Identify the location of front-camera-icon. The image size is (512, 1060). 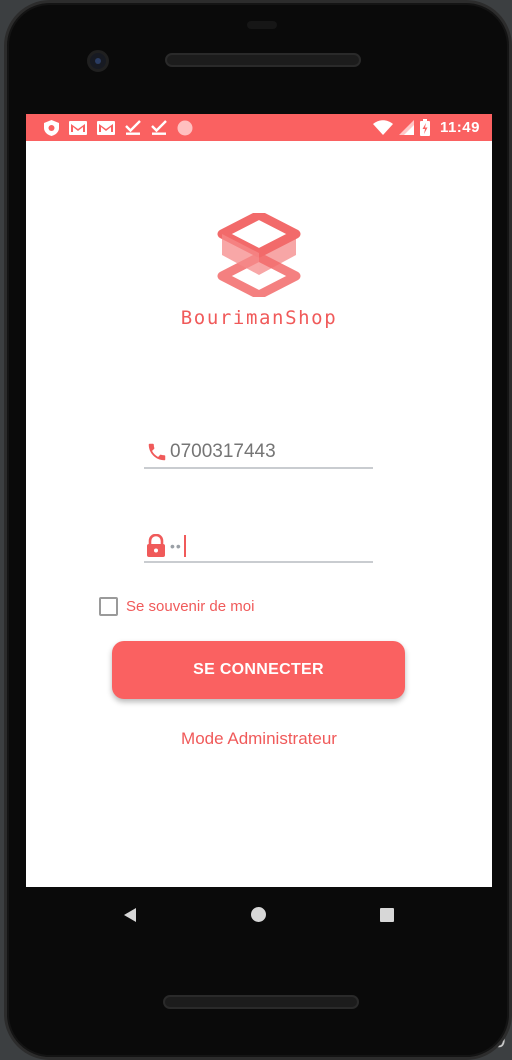
(98, 61).